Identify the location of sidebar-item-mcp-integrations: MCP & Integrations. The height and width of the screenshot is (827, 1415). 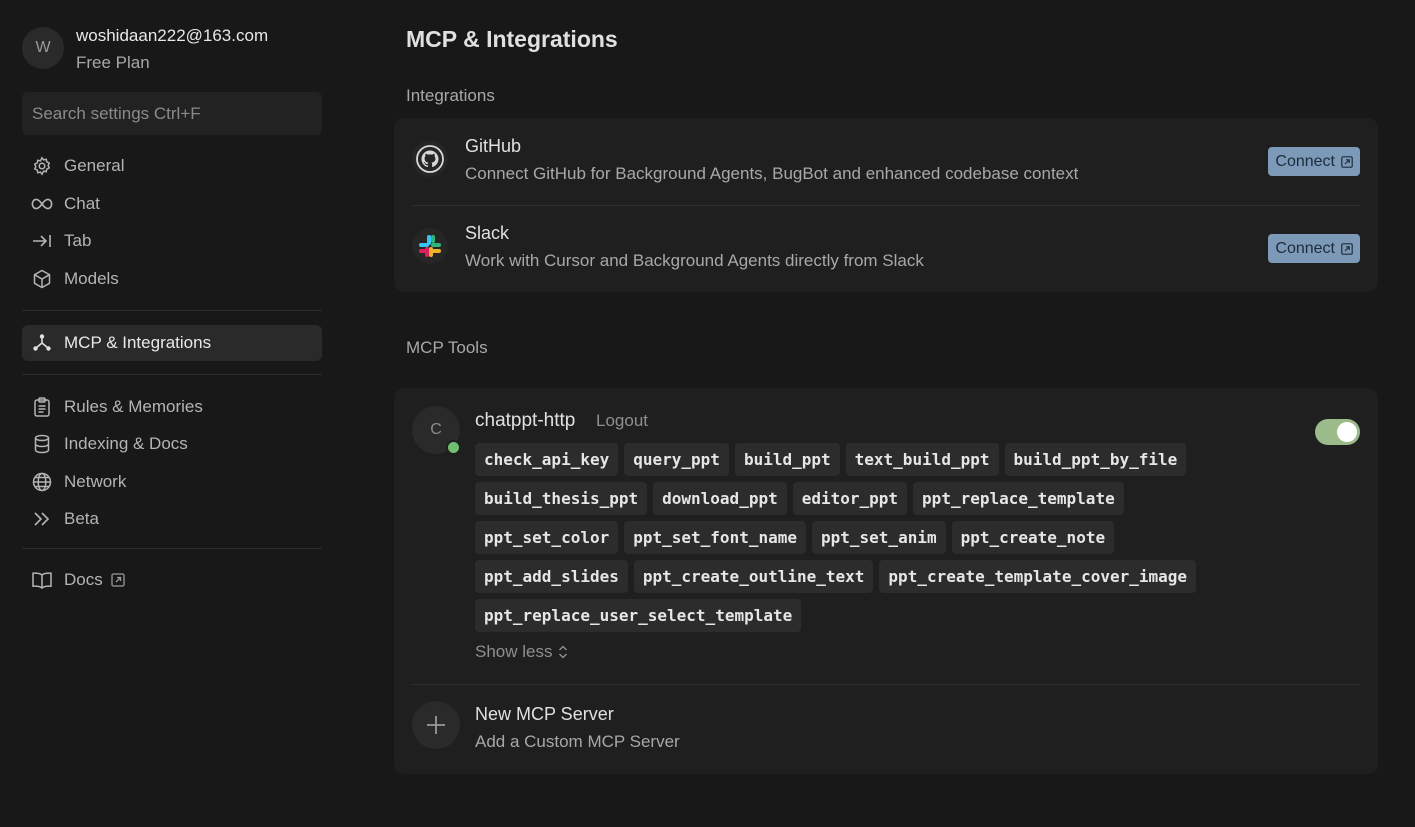
(172, 343).